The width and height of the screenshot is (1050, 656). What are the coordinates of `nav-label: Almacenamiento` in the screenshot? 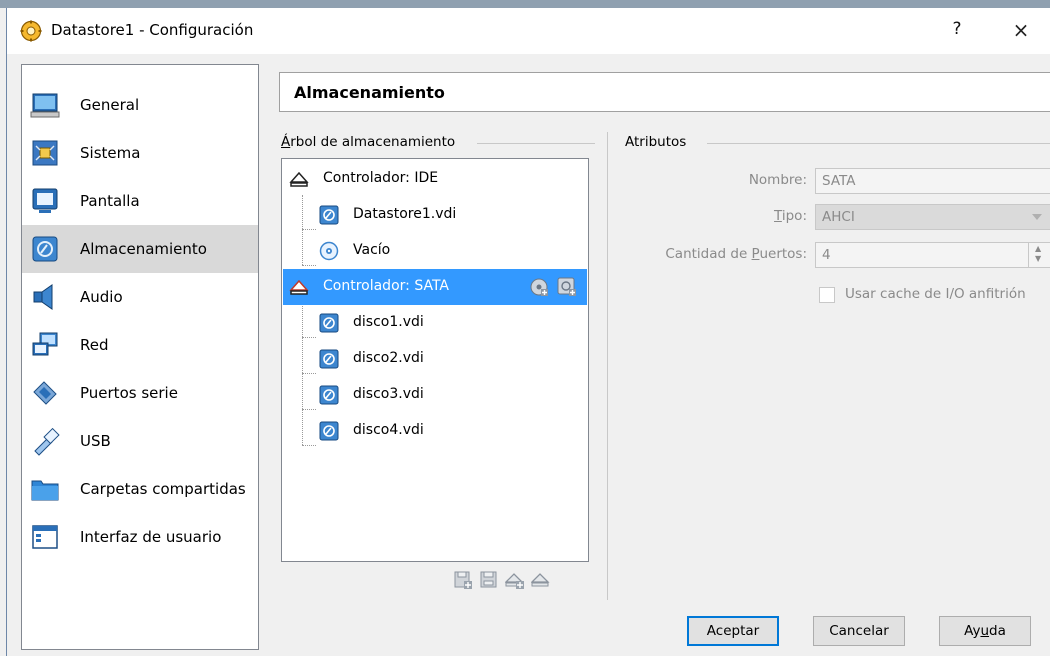 It's located at (143, 249).